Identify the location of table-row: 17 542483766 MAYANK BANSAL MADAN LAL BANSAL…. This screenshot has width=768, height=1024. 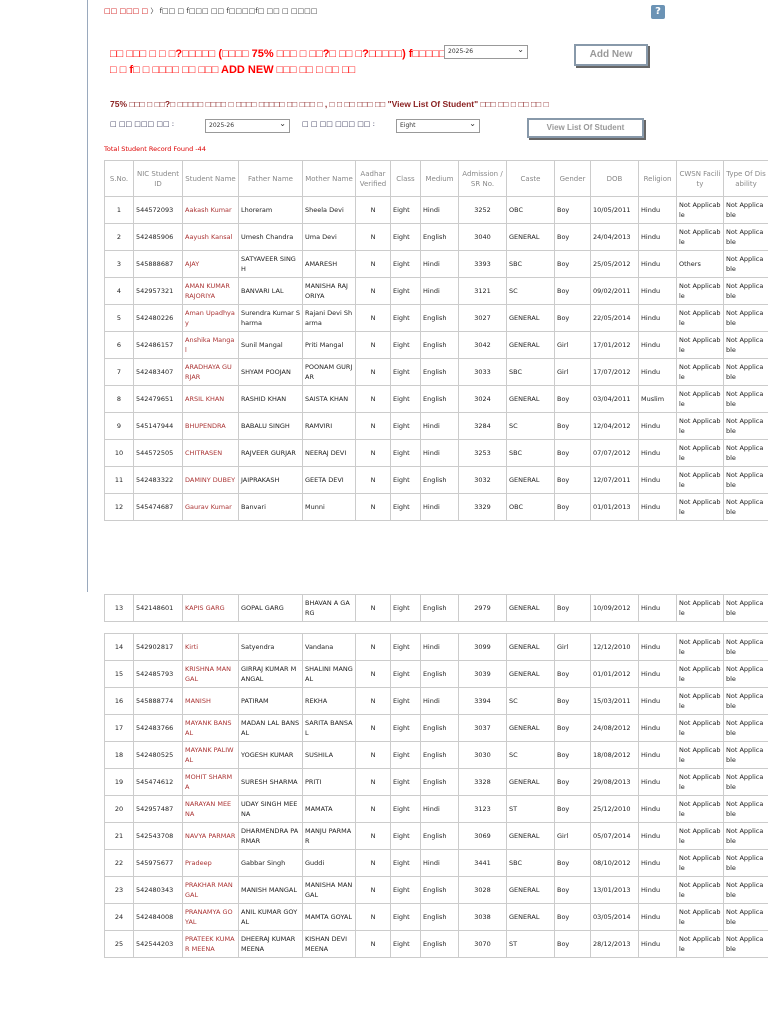
(436, 728).